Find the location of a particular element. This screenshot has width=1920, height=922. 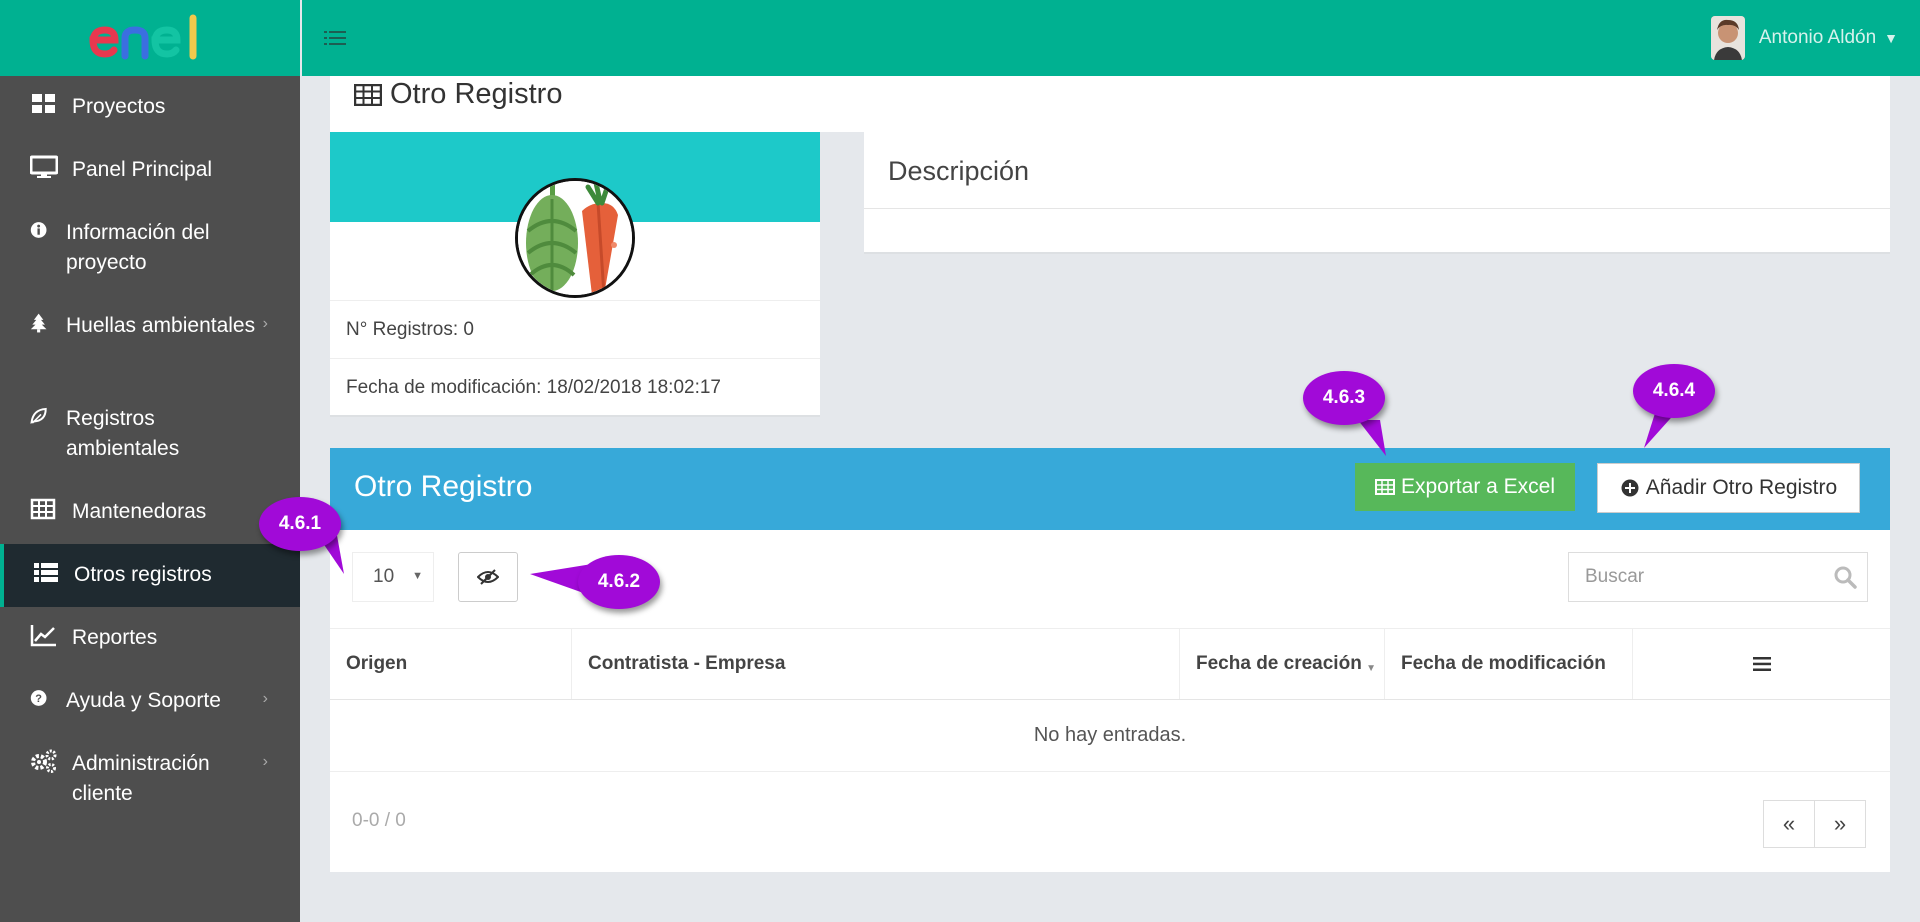

add-record-button: Añadir Otro Registro is located at coordinates (1728, 488).